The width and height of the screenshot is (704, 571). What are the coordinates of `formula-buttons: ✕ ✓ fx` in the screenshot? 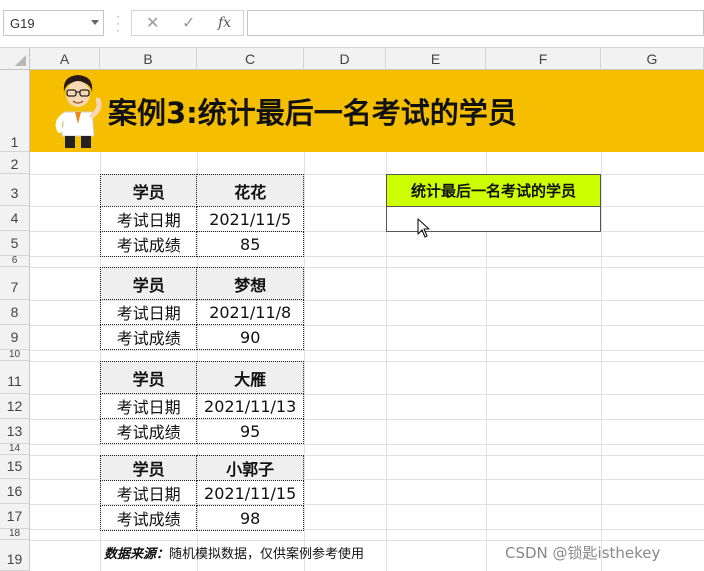 It's located at (187, 23).